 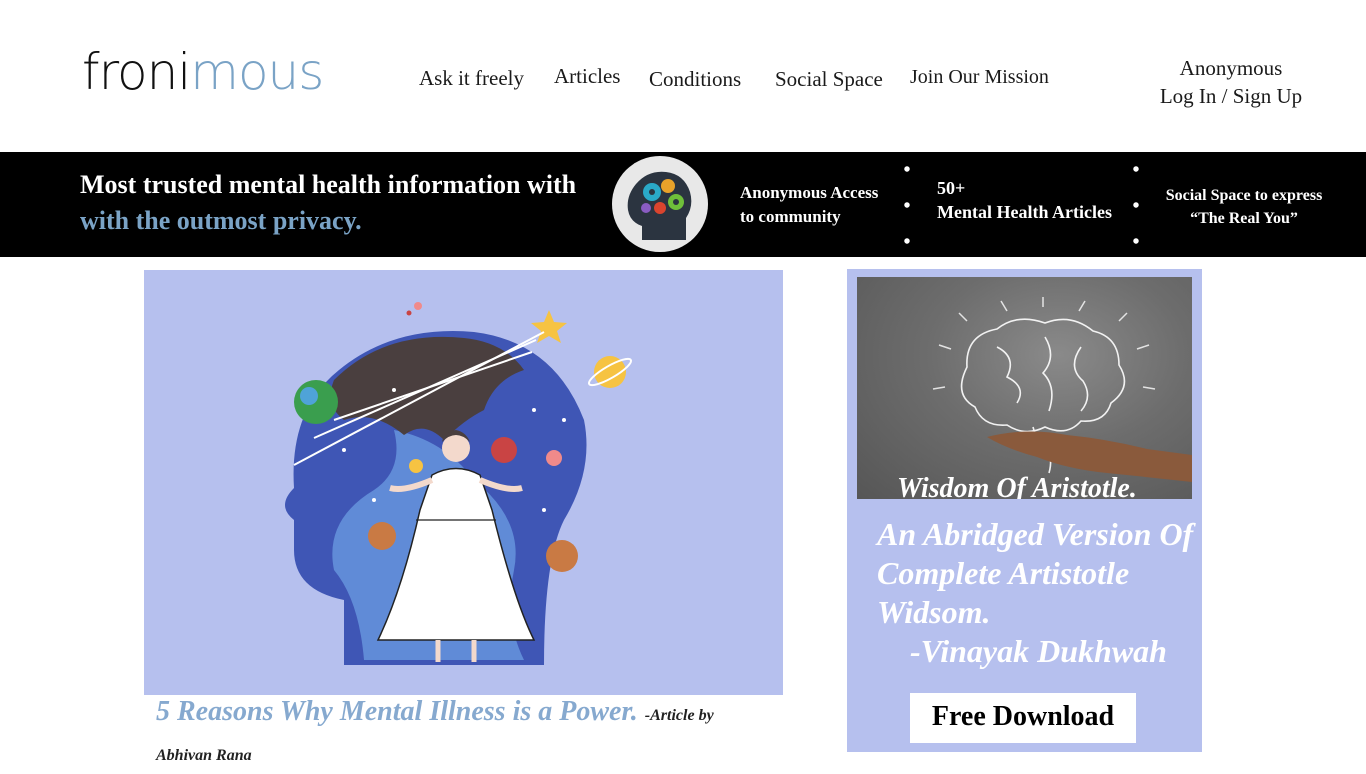 I want to click on auth-block: Anonymous Log In / Sign Up, so click(x=1231, y=82).